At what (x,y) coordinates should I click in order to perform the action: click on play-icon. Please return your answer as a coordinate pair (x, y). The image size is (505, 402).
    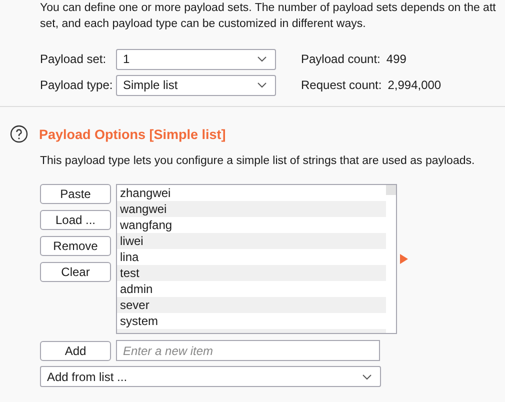
    Looking at the image, I should click on (404, 259).